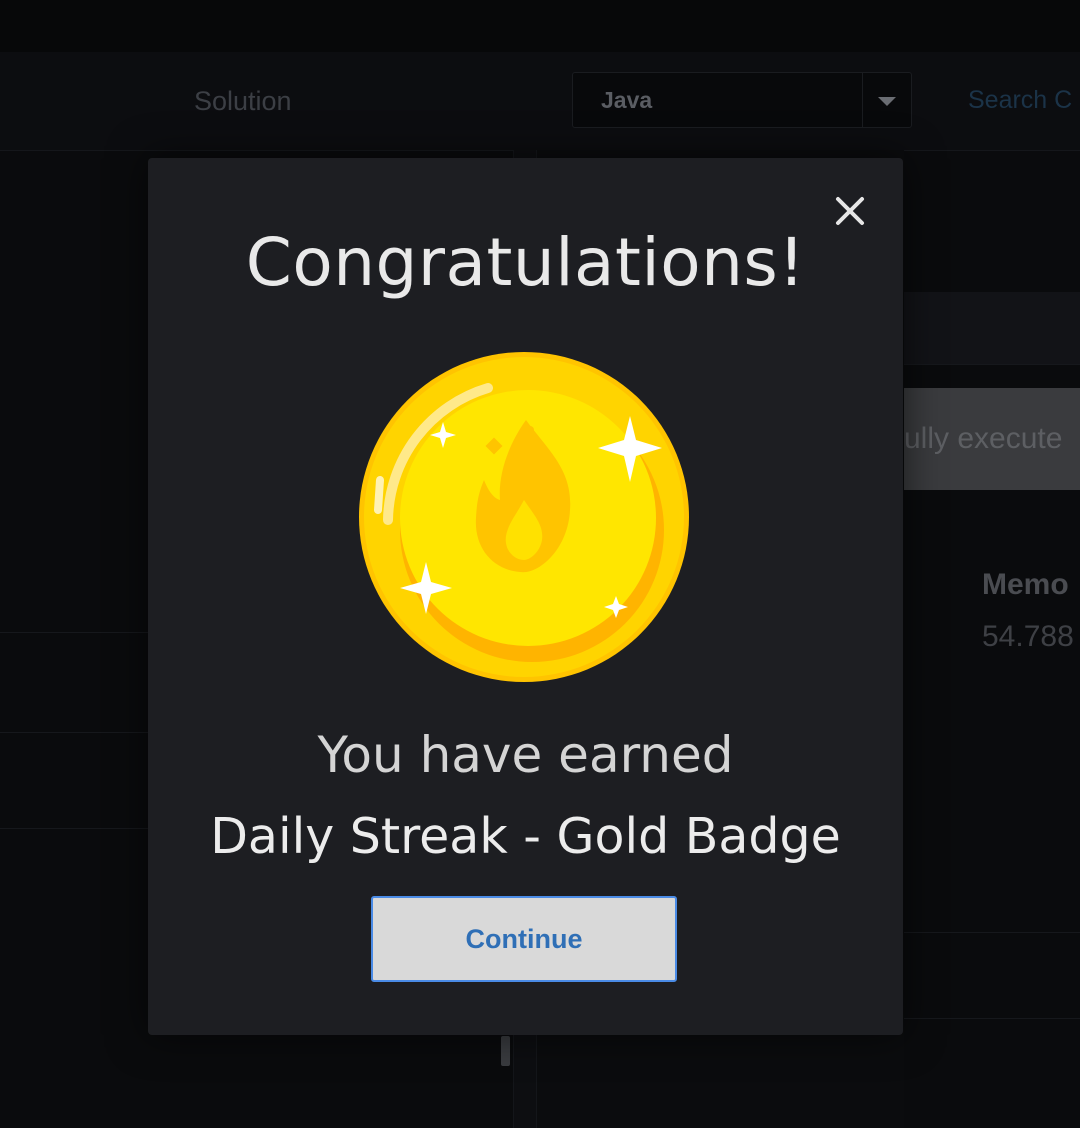 The width and height of the screenshot is (1080, 1128). What do you see at coordinates (524, 939) in the screenshot?
I see `continue-button: Continue` at bounding box center [524, 939].